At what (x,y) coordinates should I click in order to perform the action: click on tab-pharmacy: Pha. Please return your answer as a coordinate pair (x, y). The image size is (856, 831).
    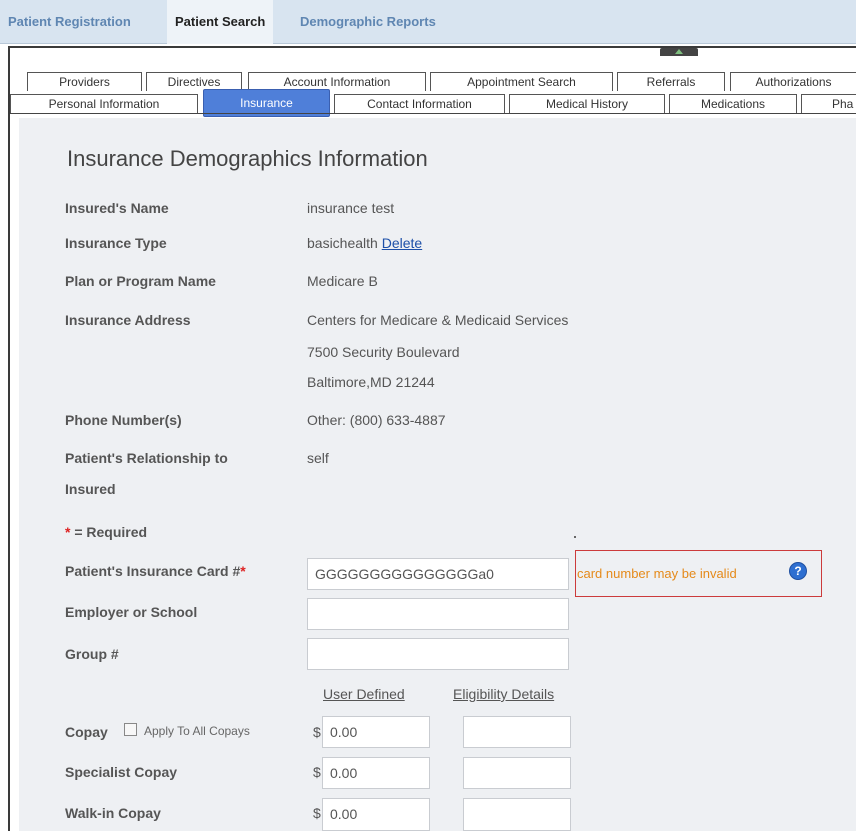
    Looking at the image, I should click on (828, 103).